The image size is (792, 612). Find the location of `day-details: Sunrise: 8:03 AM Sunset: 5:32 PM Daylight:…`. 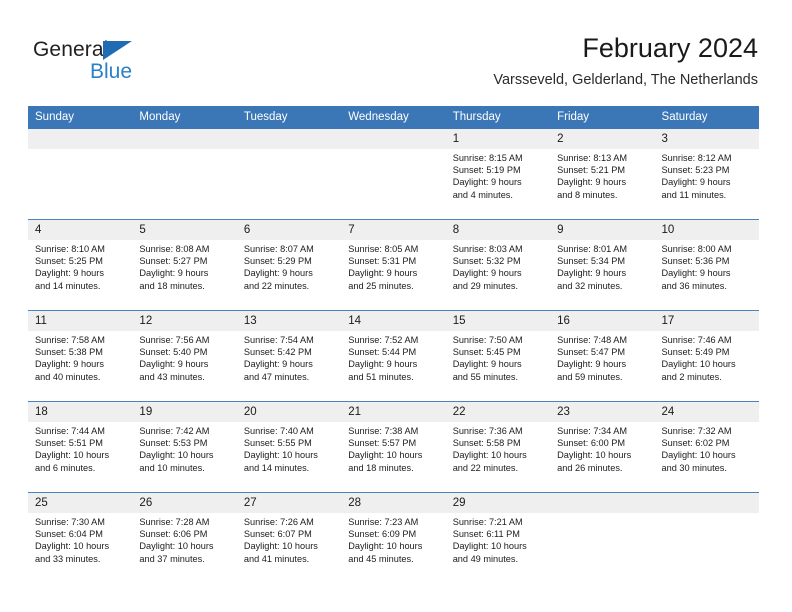

day-details: Sunrise: 8:03 AM Sunset: 5:32 PM Daylight:… is located at coordinates (498, 266).